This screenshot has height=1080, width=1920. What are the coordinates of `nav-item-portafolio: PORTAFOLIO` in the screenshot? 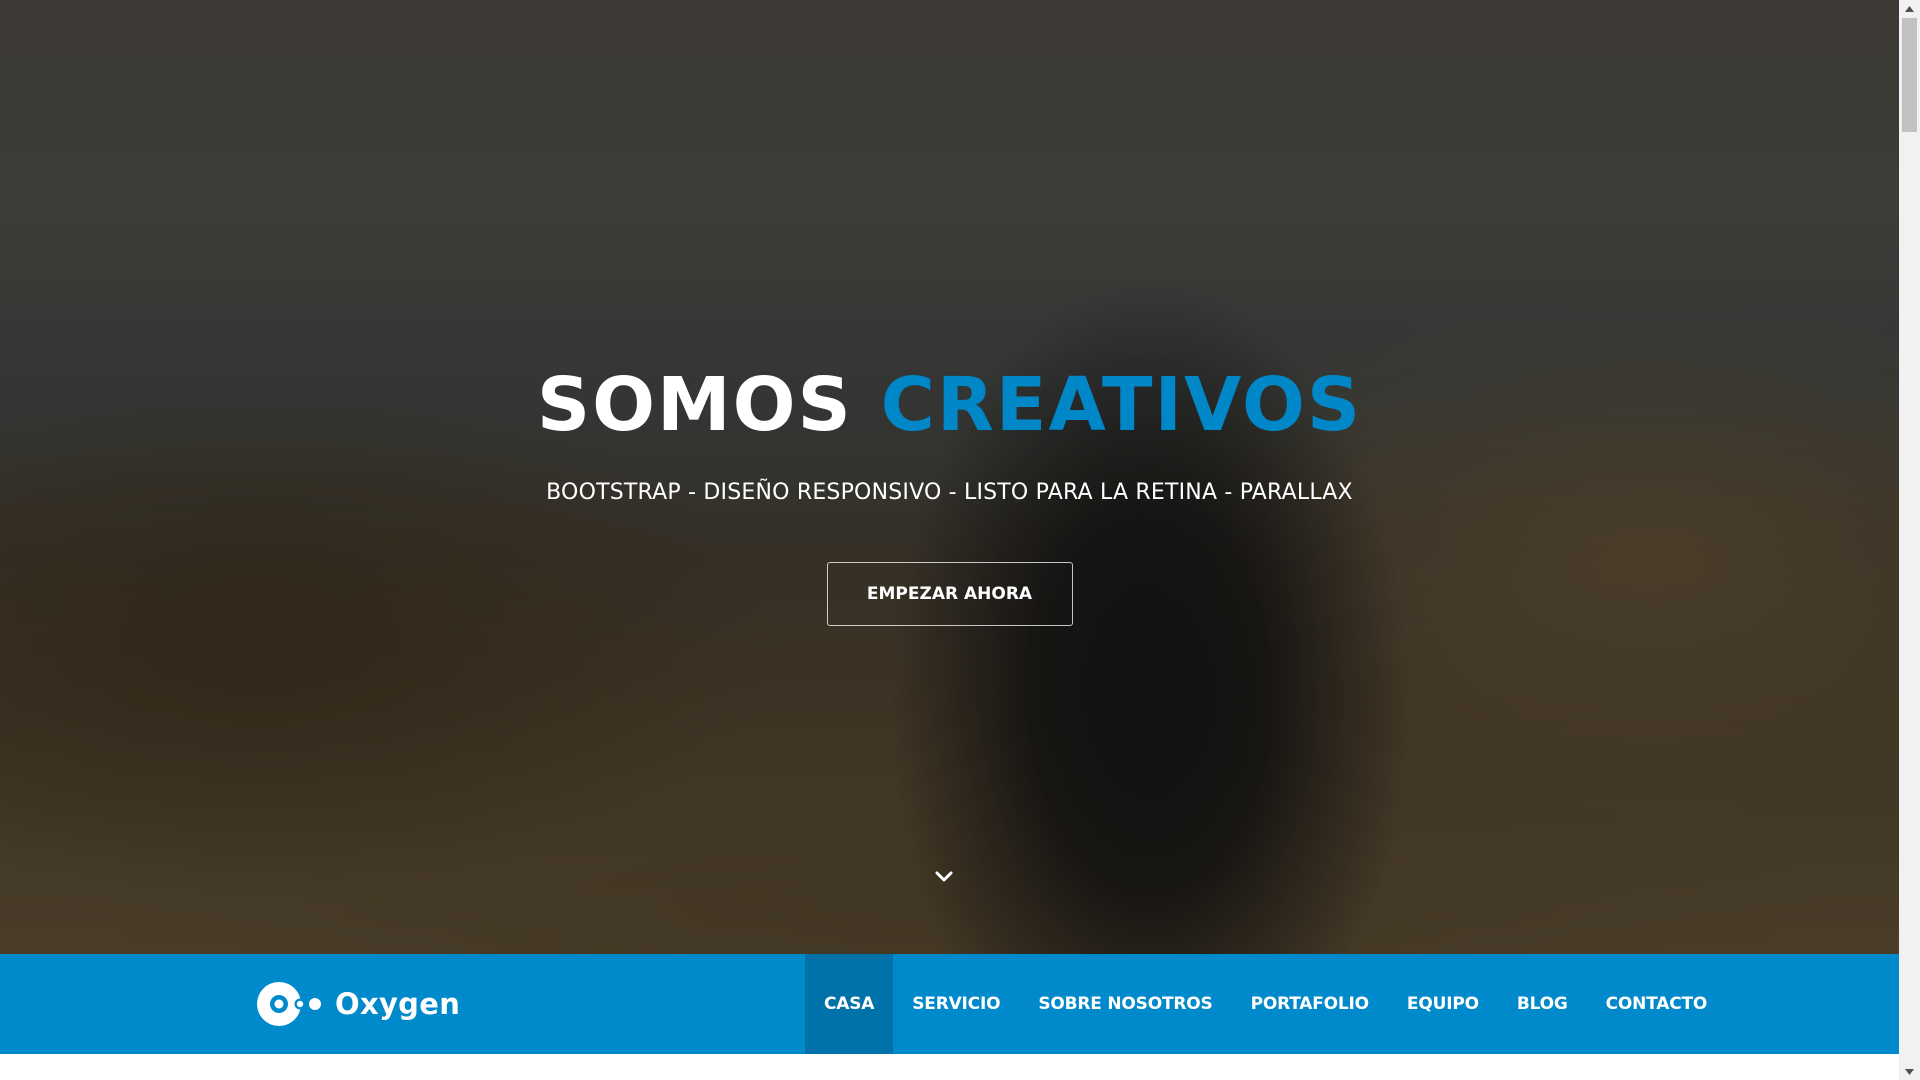 It's located at (1310, 1004).